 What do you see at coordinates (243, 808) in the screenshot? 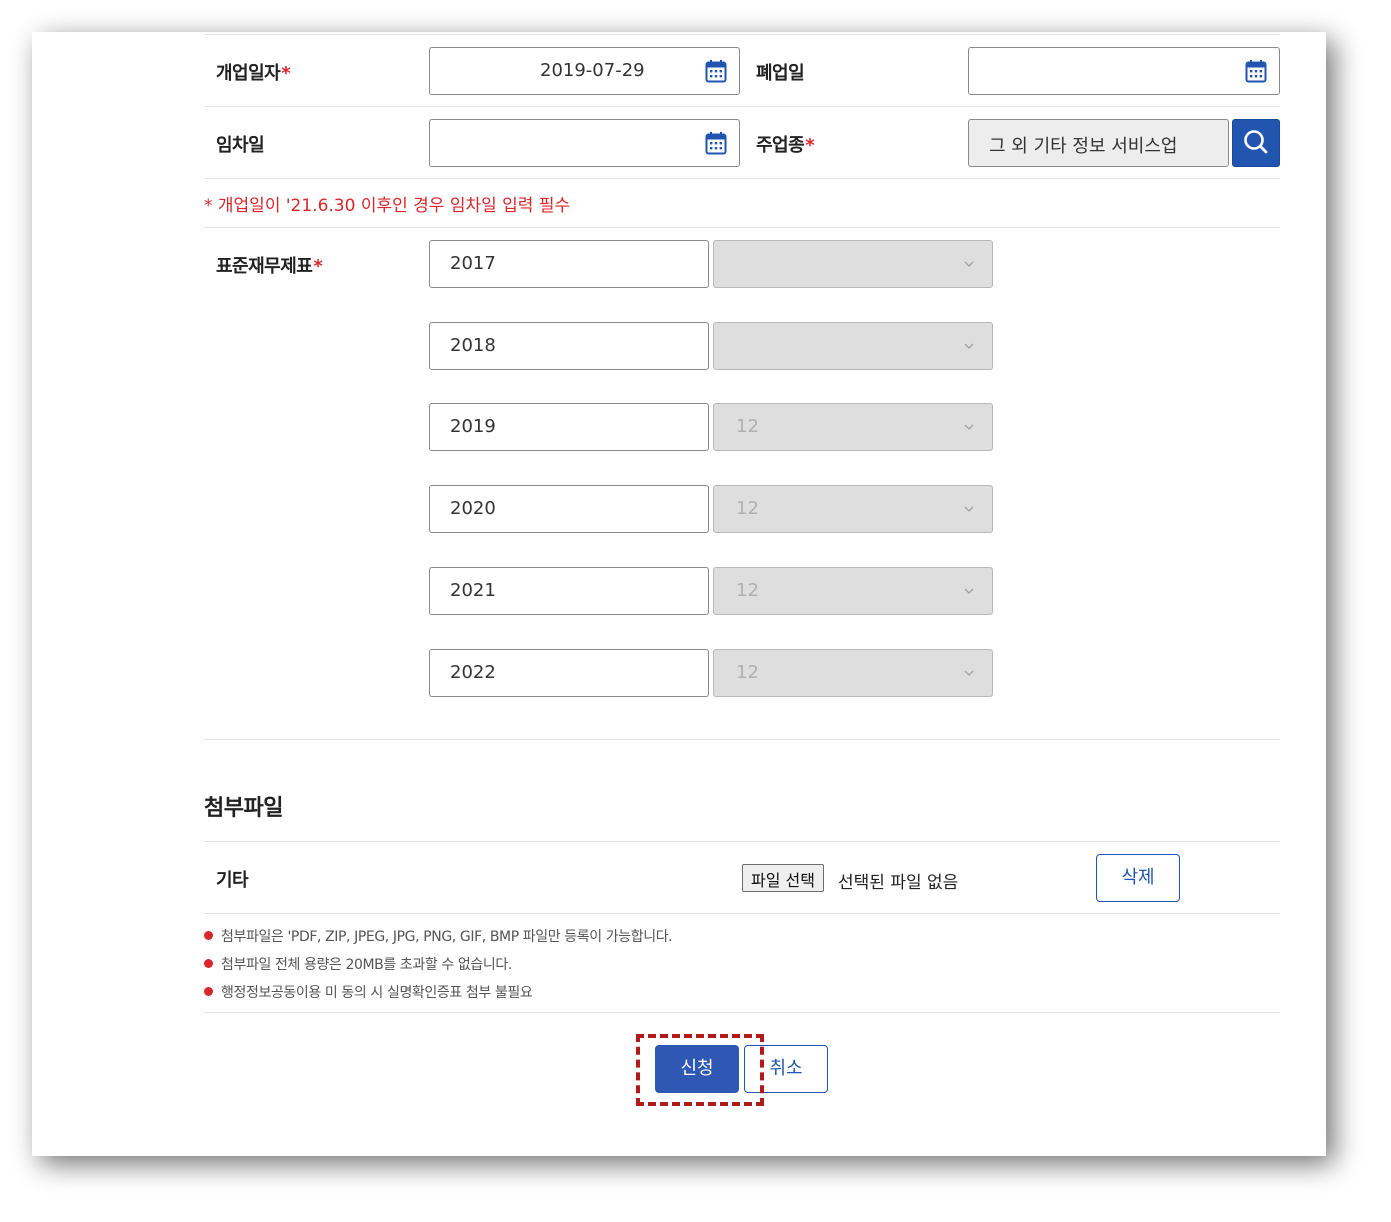
I see `attachments-title: 첨부파일` at bounding box center [243, 808].